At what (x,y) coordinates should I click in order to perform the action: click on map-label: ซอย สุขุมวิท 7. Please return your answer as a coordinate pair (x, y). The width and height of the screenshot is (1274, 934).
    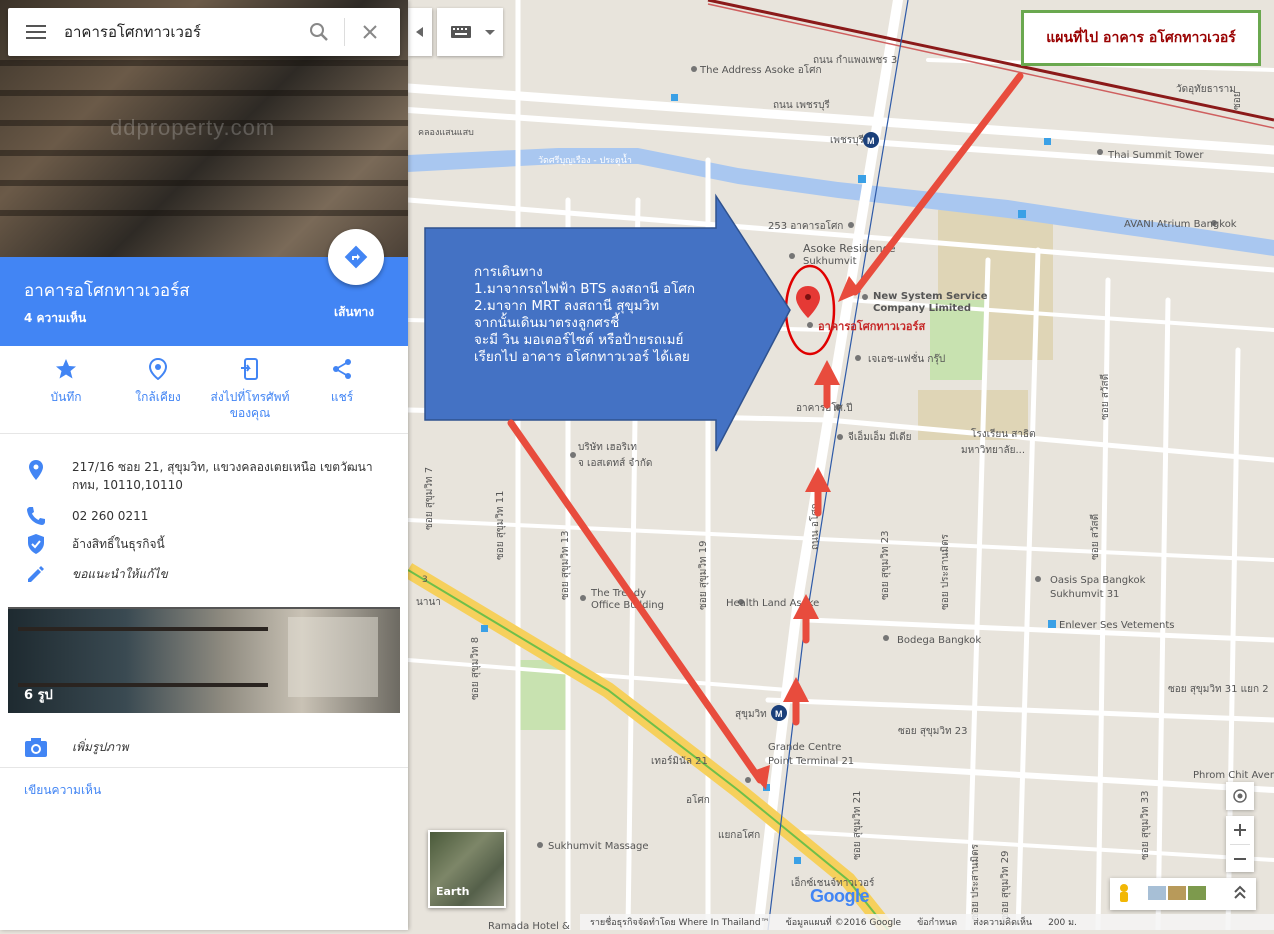
    Looking at the image, I should click on (429, 498).